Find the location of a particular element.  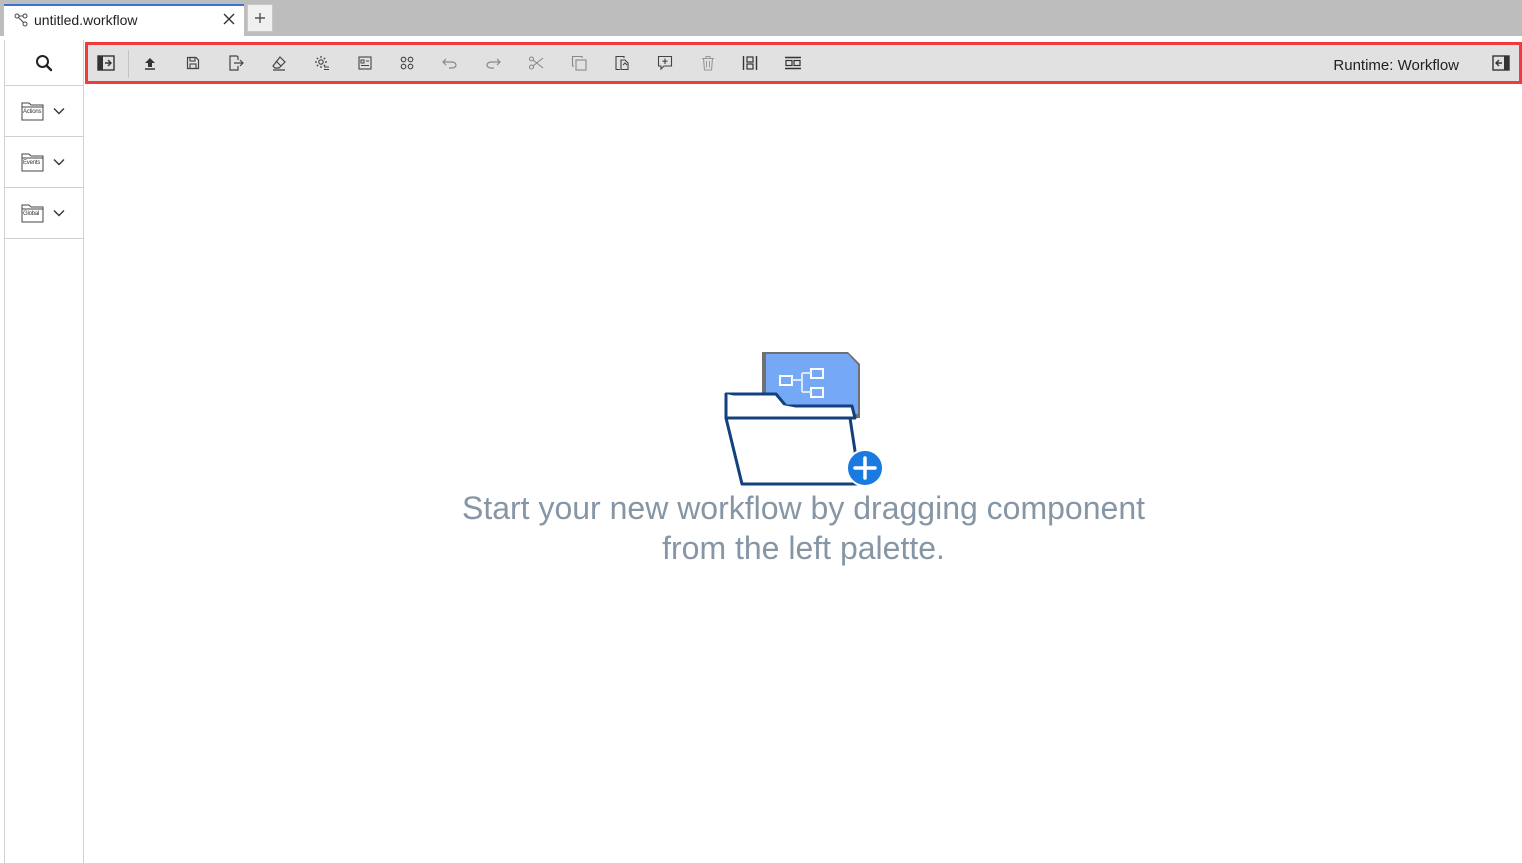

folder-icon: Global is located at coordinates (33, 213).